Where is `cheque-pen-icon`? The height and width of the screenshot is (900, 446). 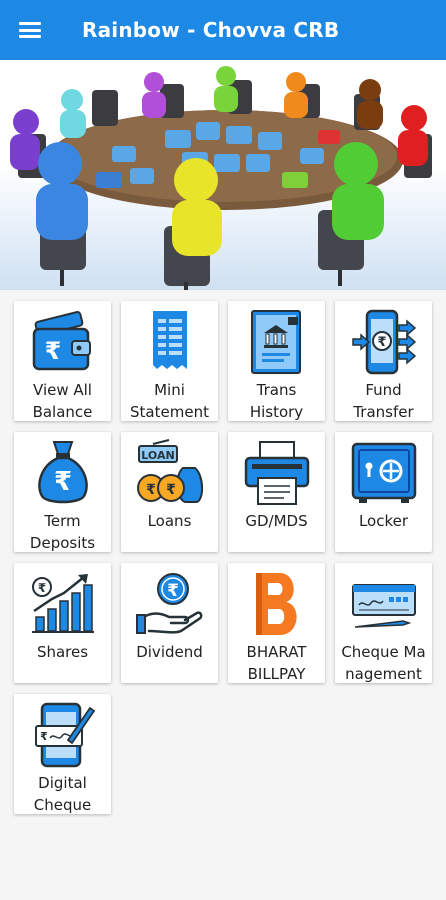
cheque-pen-icon is located at coordinates (384, 604).